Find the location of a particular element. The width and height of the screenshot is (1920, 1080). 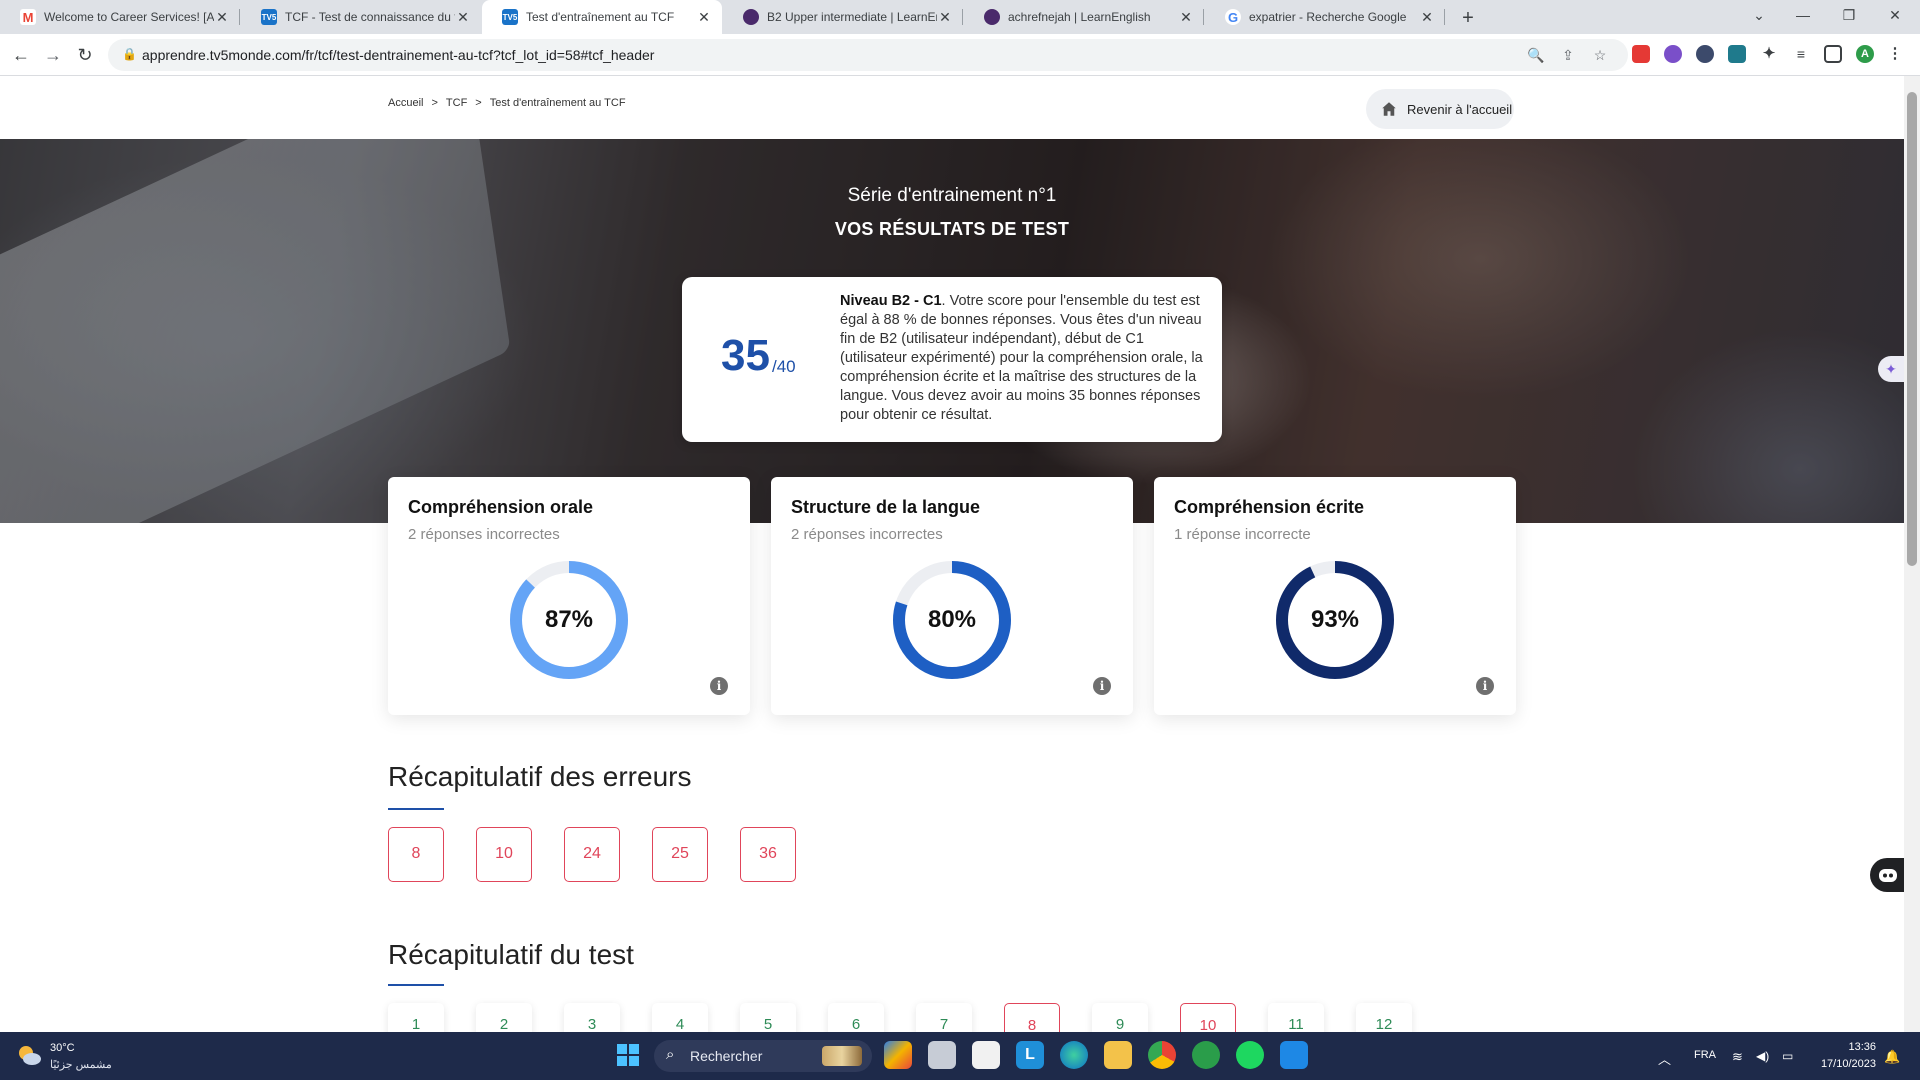

summary-title-underline is located at coordinates (416, 985).